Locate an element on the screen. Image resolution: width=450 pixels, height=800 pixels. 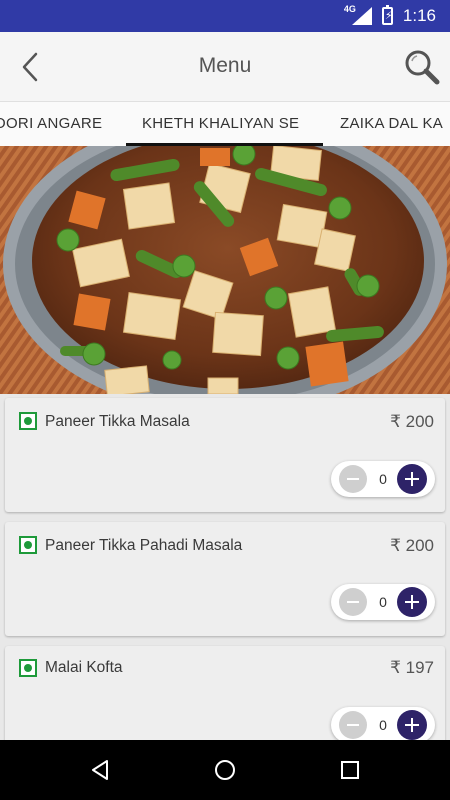
network-type: 4G is located at coordinates (349, 9).